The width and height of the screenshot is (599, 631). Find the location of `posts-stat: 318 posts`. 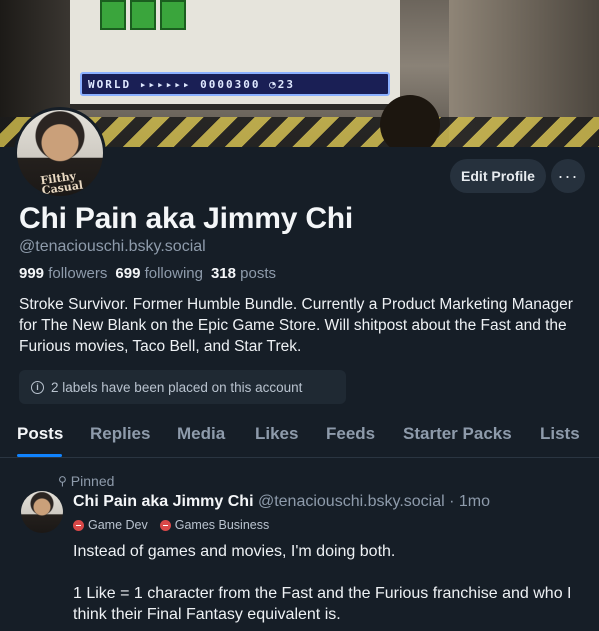

posts-stat: 318 posts is located at coordinates (247, 273).